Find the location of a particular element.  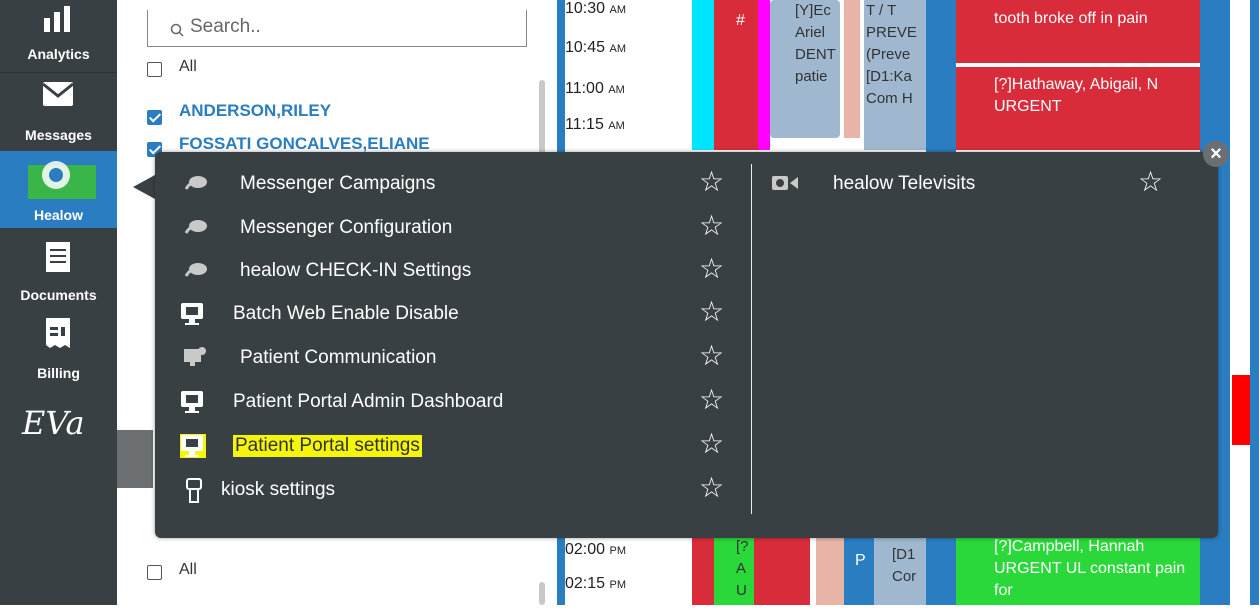

nav-billing-label: Billing is located at coordinates (58, 373).